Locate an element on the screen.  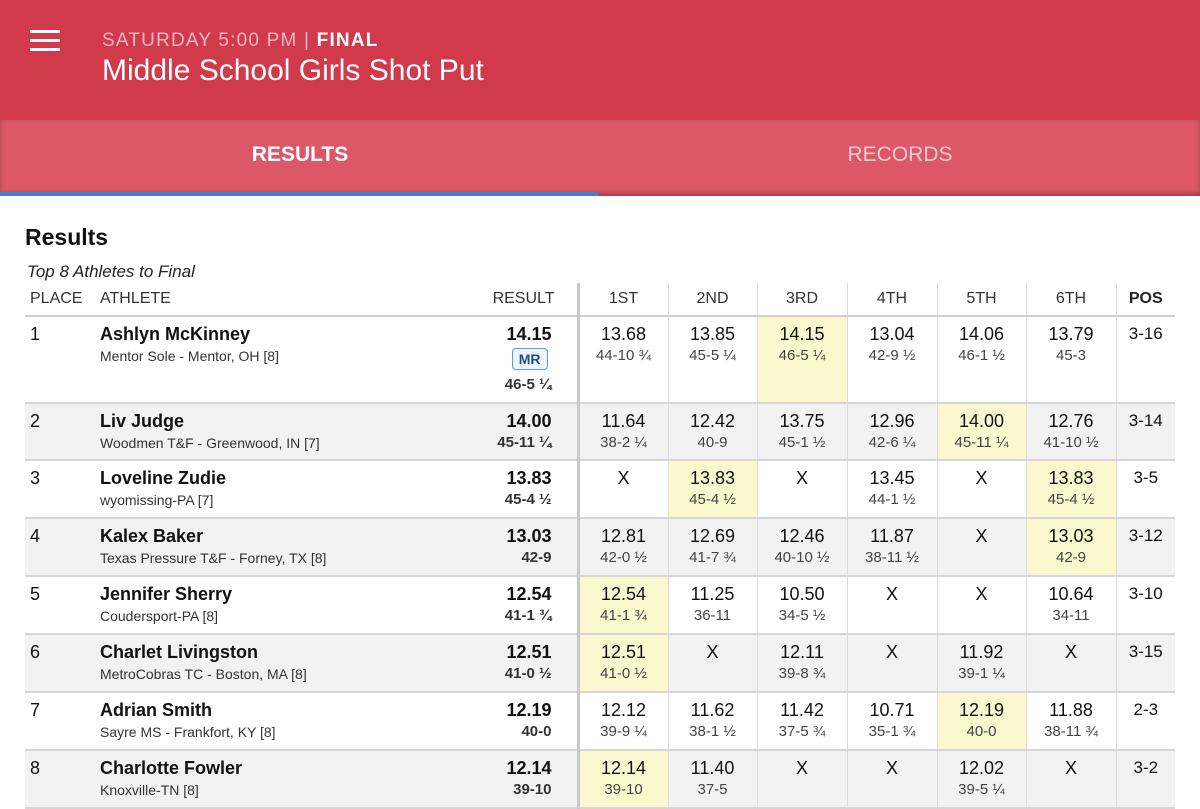
athlete-name: Charlotte Fowler is located at coordinates (255, 768).